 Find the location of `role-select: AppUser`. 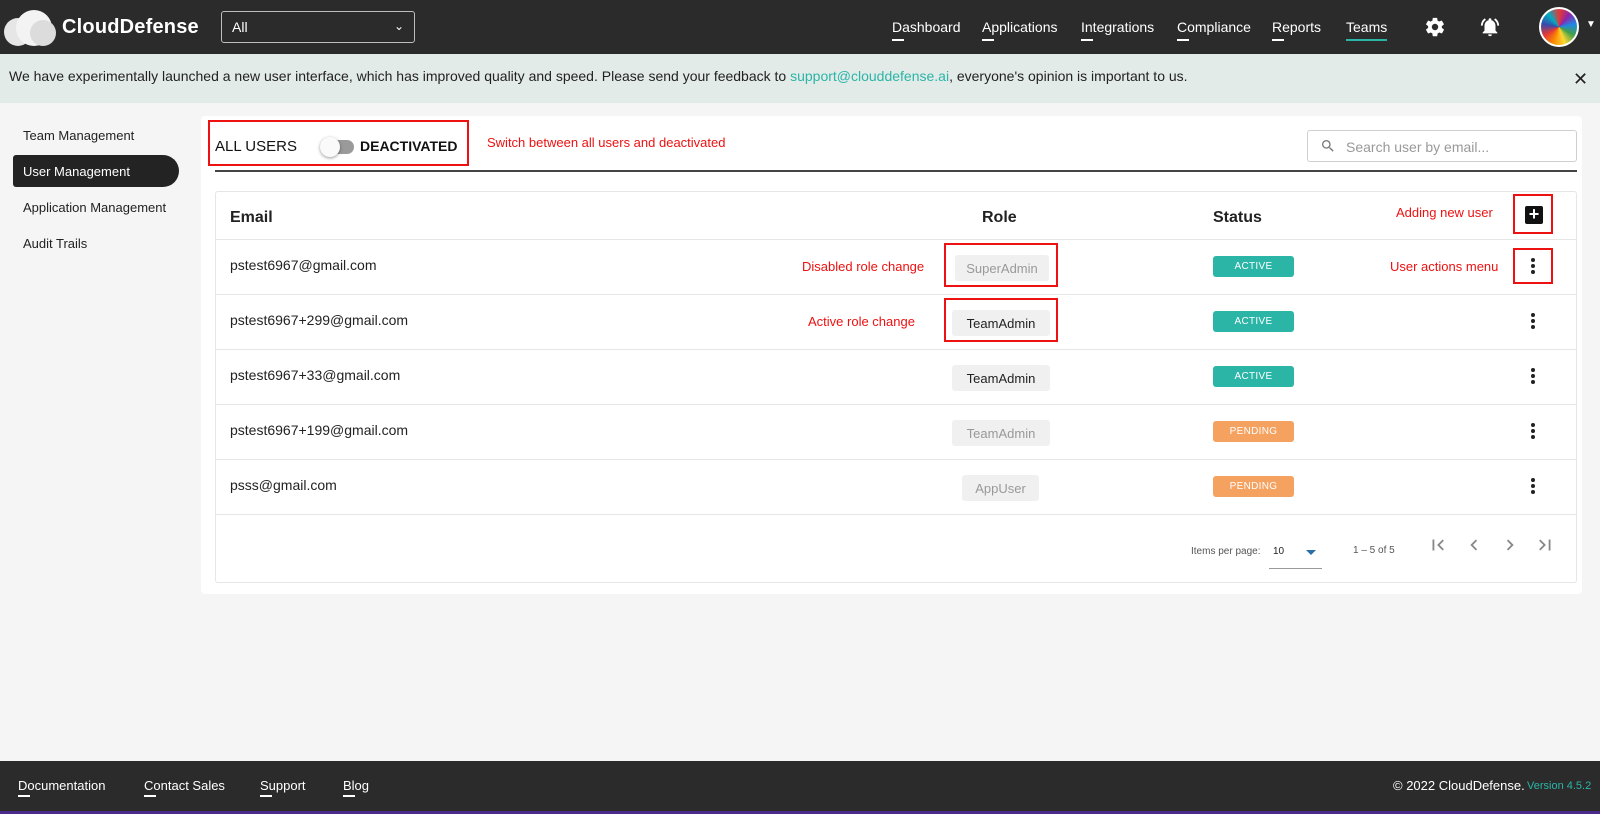

role-select: AppUser is located at coordinates (1000, 488).